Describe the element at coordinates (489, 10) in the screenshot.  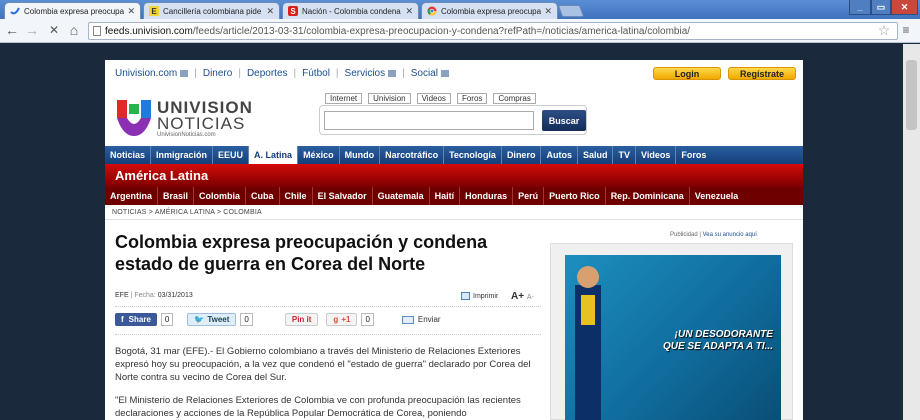
I see `tab-3: Colombia expresa preocupa ✕` at that location.